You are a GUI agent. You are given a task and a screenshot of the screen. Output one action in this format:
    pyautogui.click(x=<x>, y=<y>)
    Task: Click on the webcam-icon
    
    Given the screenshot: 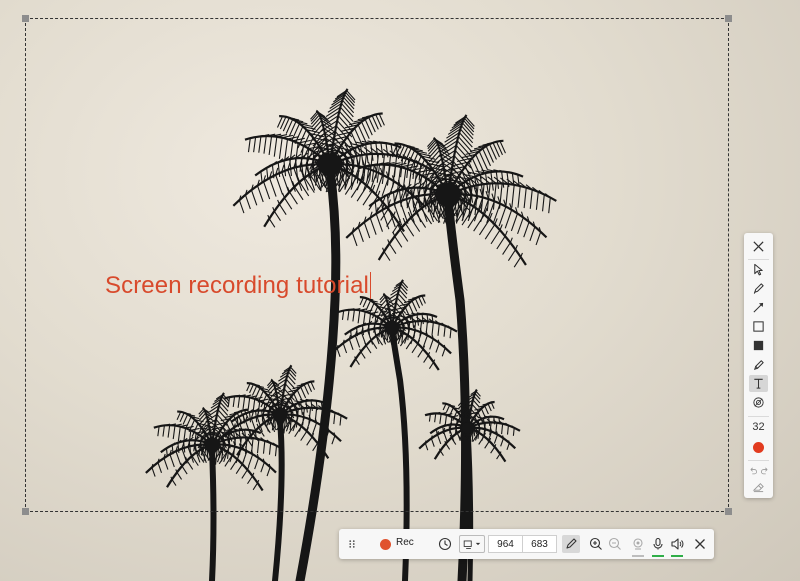 What is the action you would take?
    pyautogui.click(x=638, y=544)
    